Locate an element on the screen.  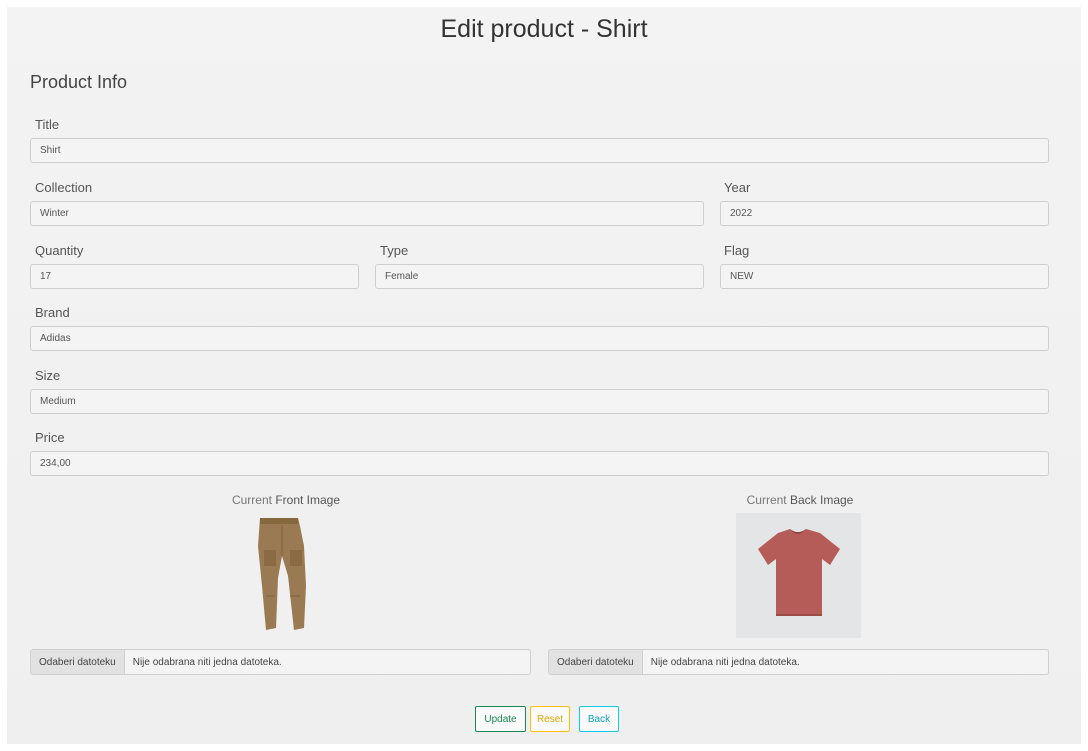
back-image-caption-prefix: Current is located at coordinates (766, 500).